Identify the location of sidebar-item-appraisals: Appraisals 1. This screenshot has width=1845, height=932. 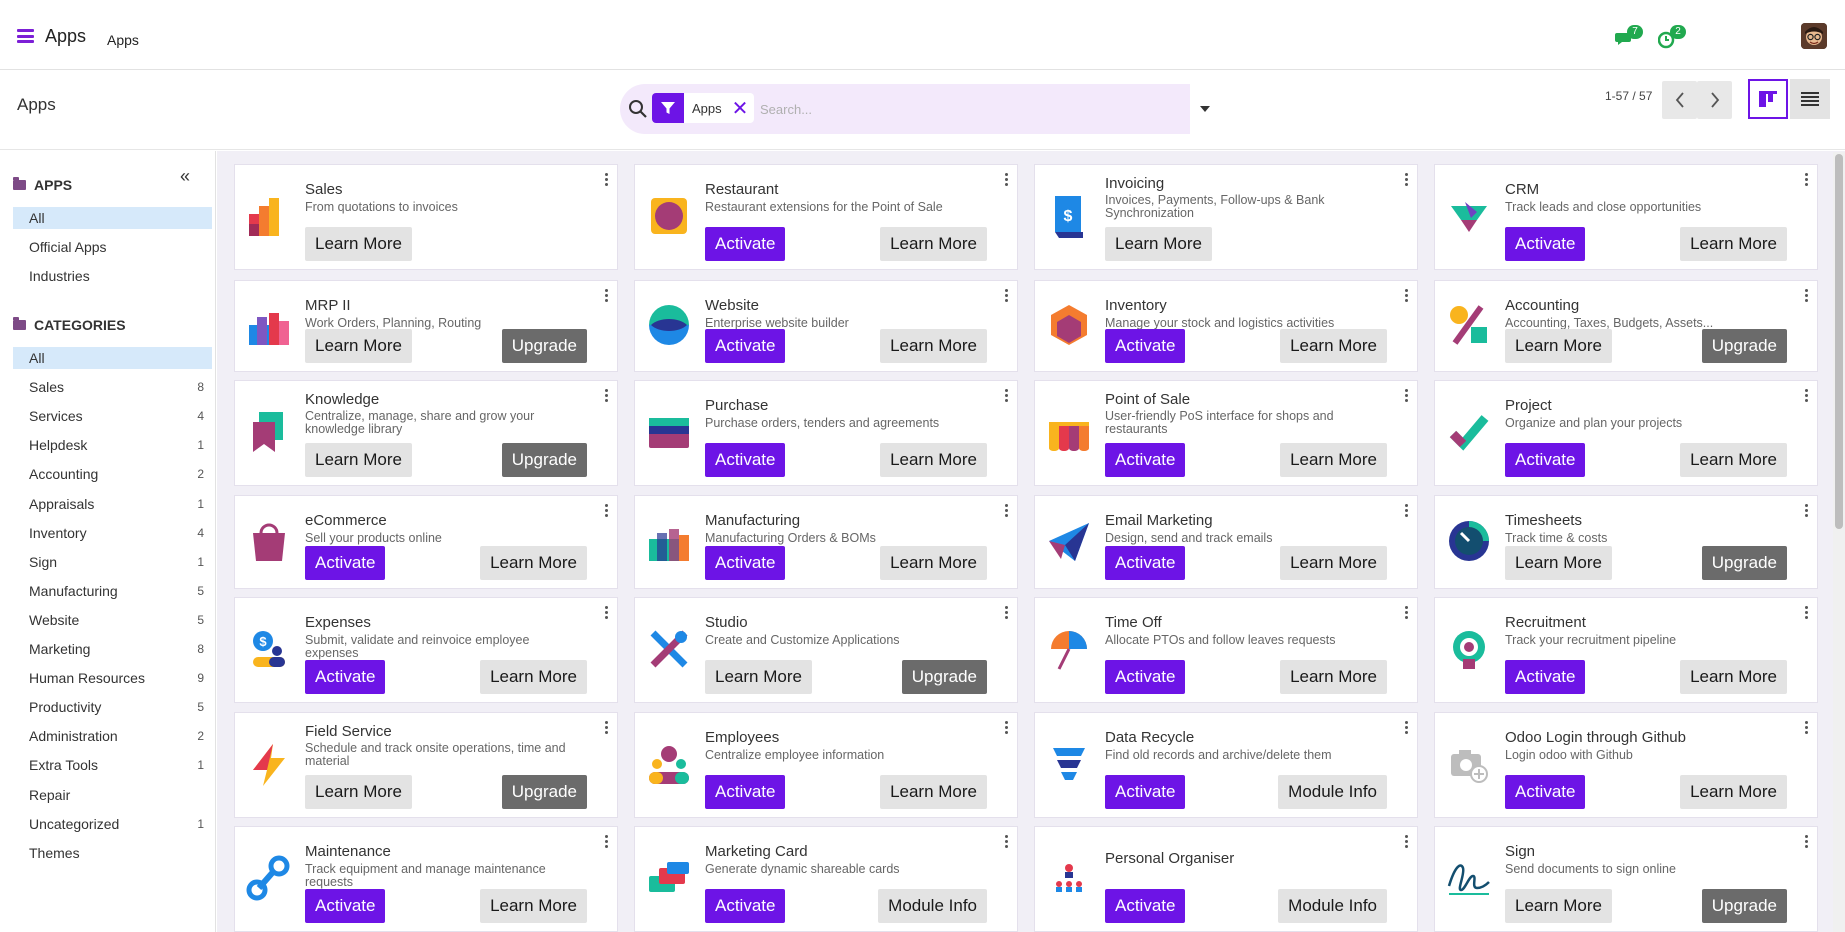
(112, 504).